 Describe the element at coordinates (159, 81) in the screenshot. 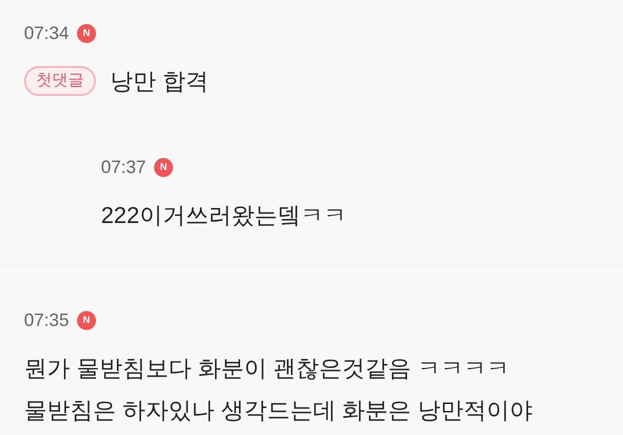

I see `comment-text: 낭만 합격` at that location.